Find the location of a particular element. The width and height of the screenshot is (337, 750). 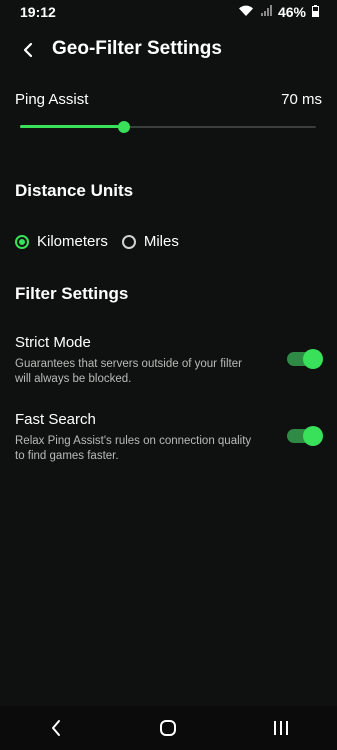

system-navigation-bar is located at coordinates (168, 728).